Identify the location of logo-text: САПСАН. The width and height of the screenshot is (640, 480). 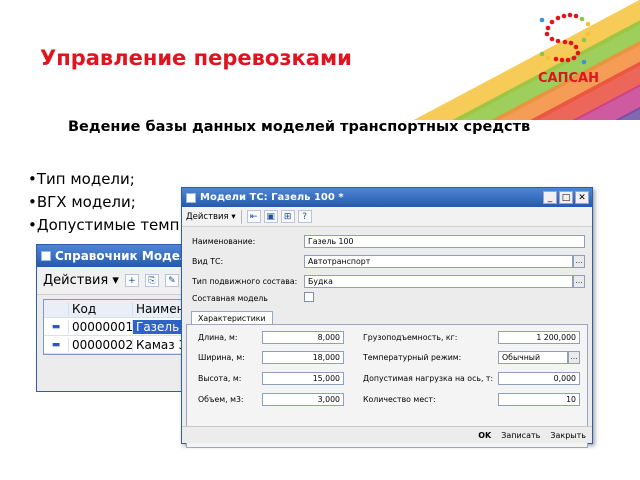
(568, 78).